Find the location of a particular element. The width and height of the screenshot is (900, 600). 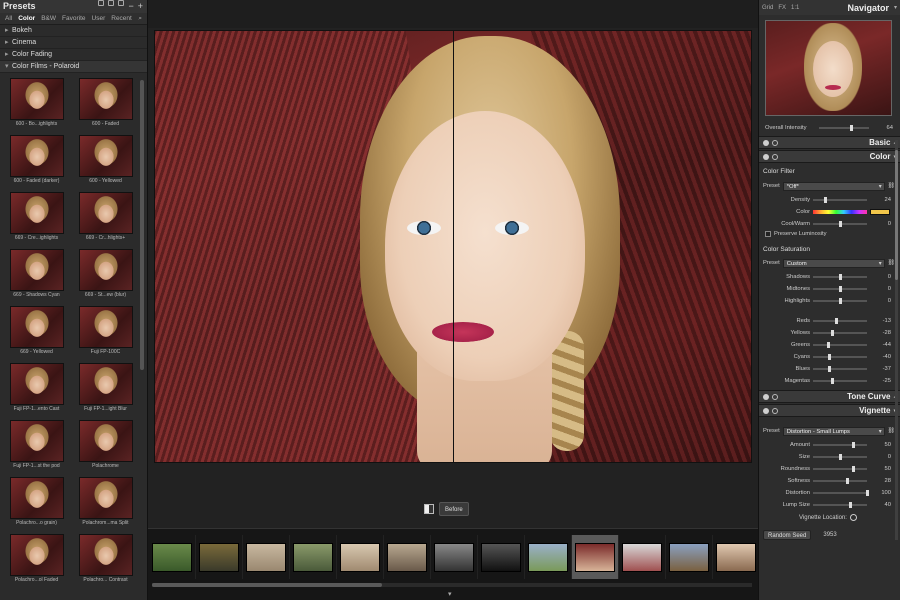

preset-thumbnail: 600 - Yellowed is located at coordinates (105, 160).